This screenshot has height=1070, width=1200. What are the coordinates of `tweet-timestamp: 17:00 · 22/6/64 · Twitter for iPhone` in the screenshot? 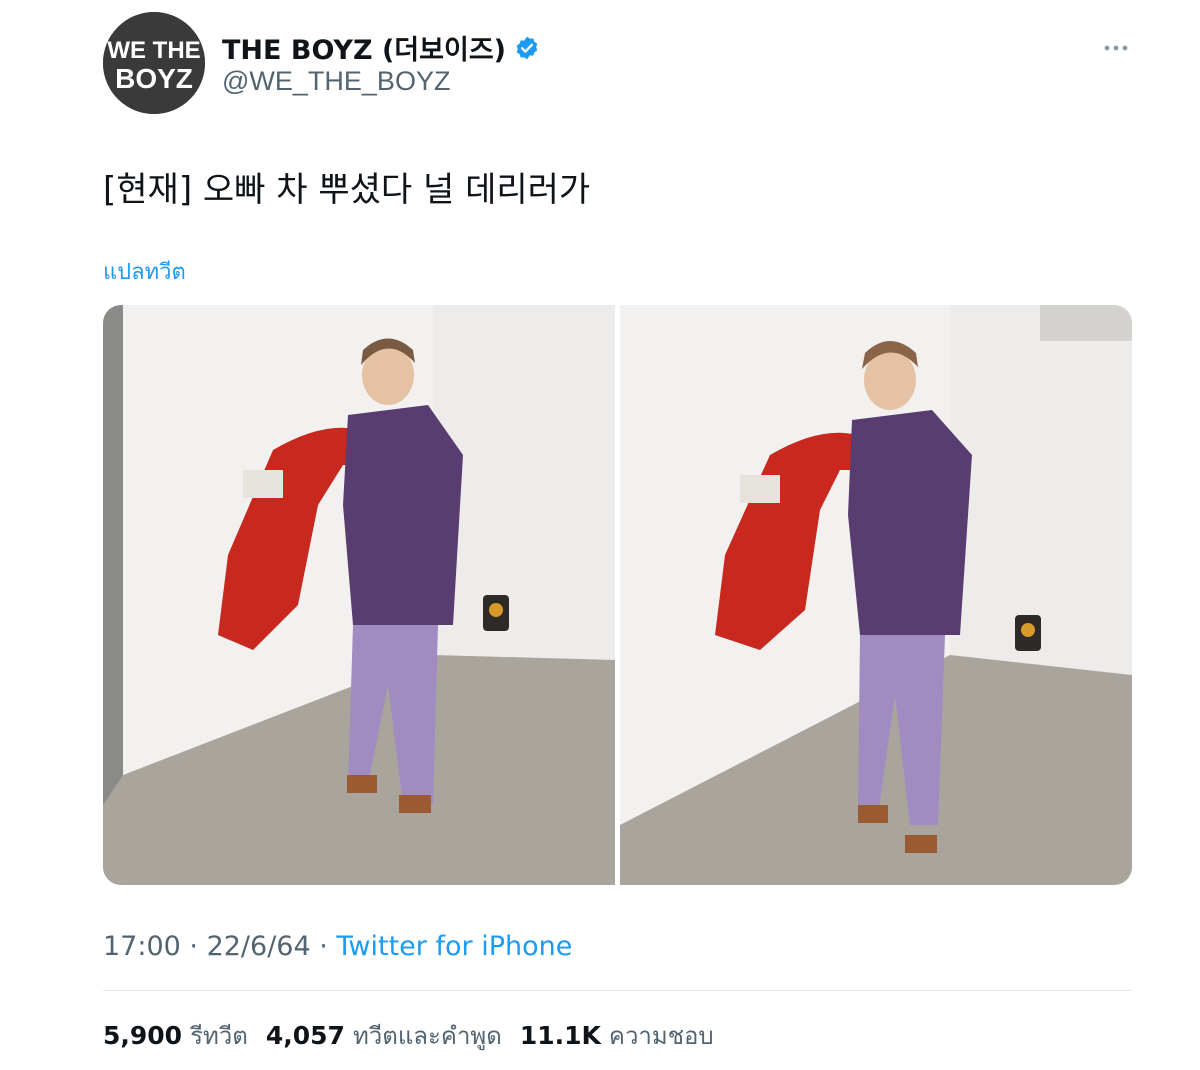 It's located at (337, 946).